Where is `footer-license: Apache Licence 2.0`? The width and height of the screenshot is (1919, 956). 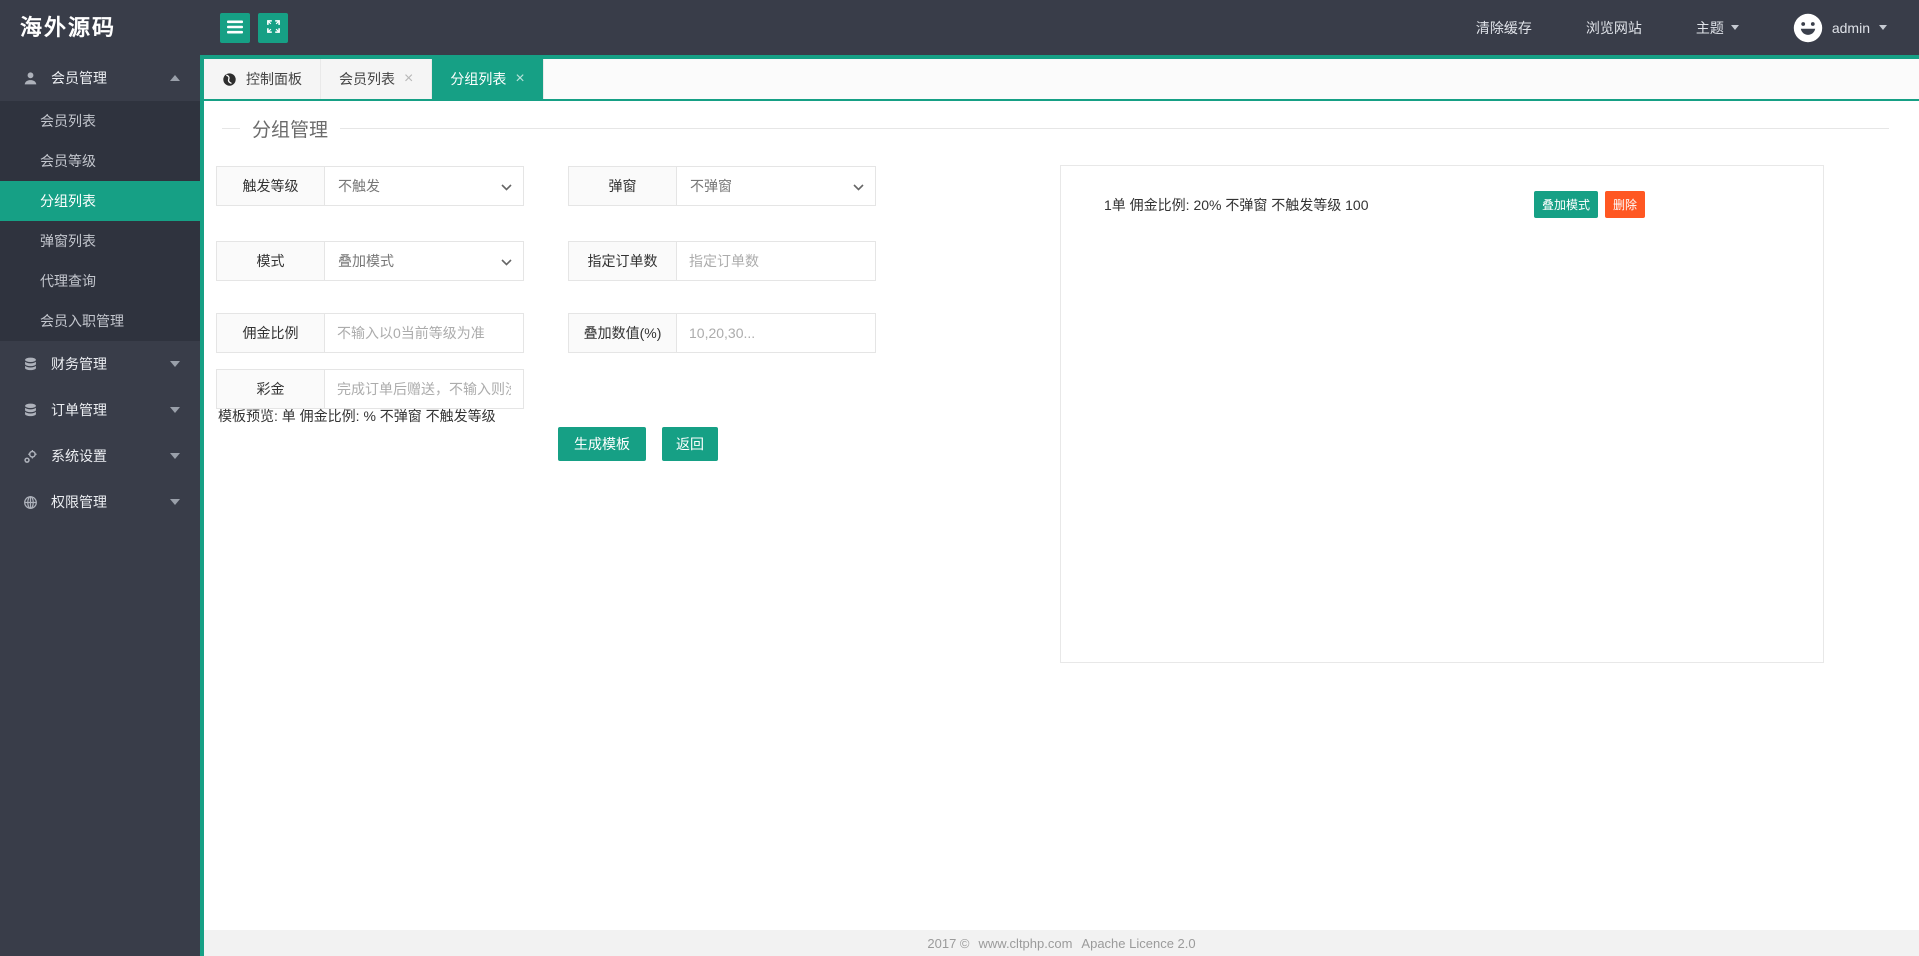 footer-license: Apache Licence 2.0 is located at coordinates (1138, 943).